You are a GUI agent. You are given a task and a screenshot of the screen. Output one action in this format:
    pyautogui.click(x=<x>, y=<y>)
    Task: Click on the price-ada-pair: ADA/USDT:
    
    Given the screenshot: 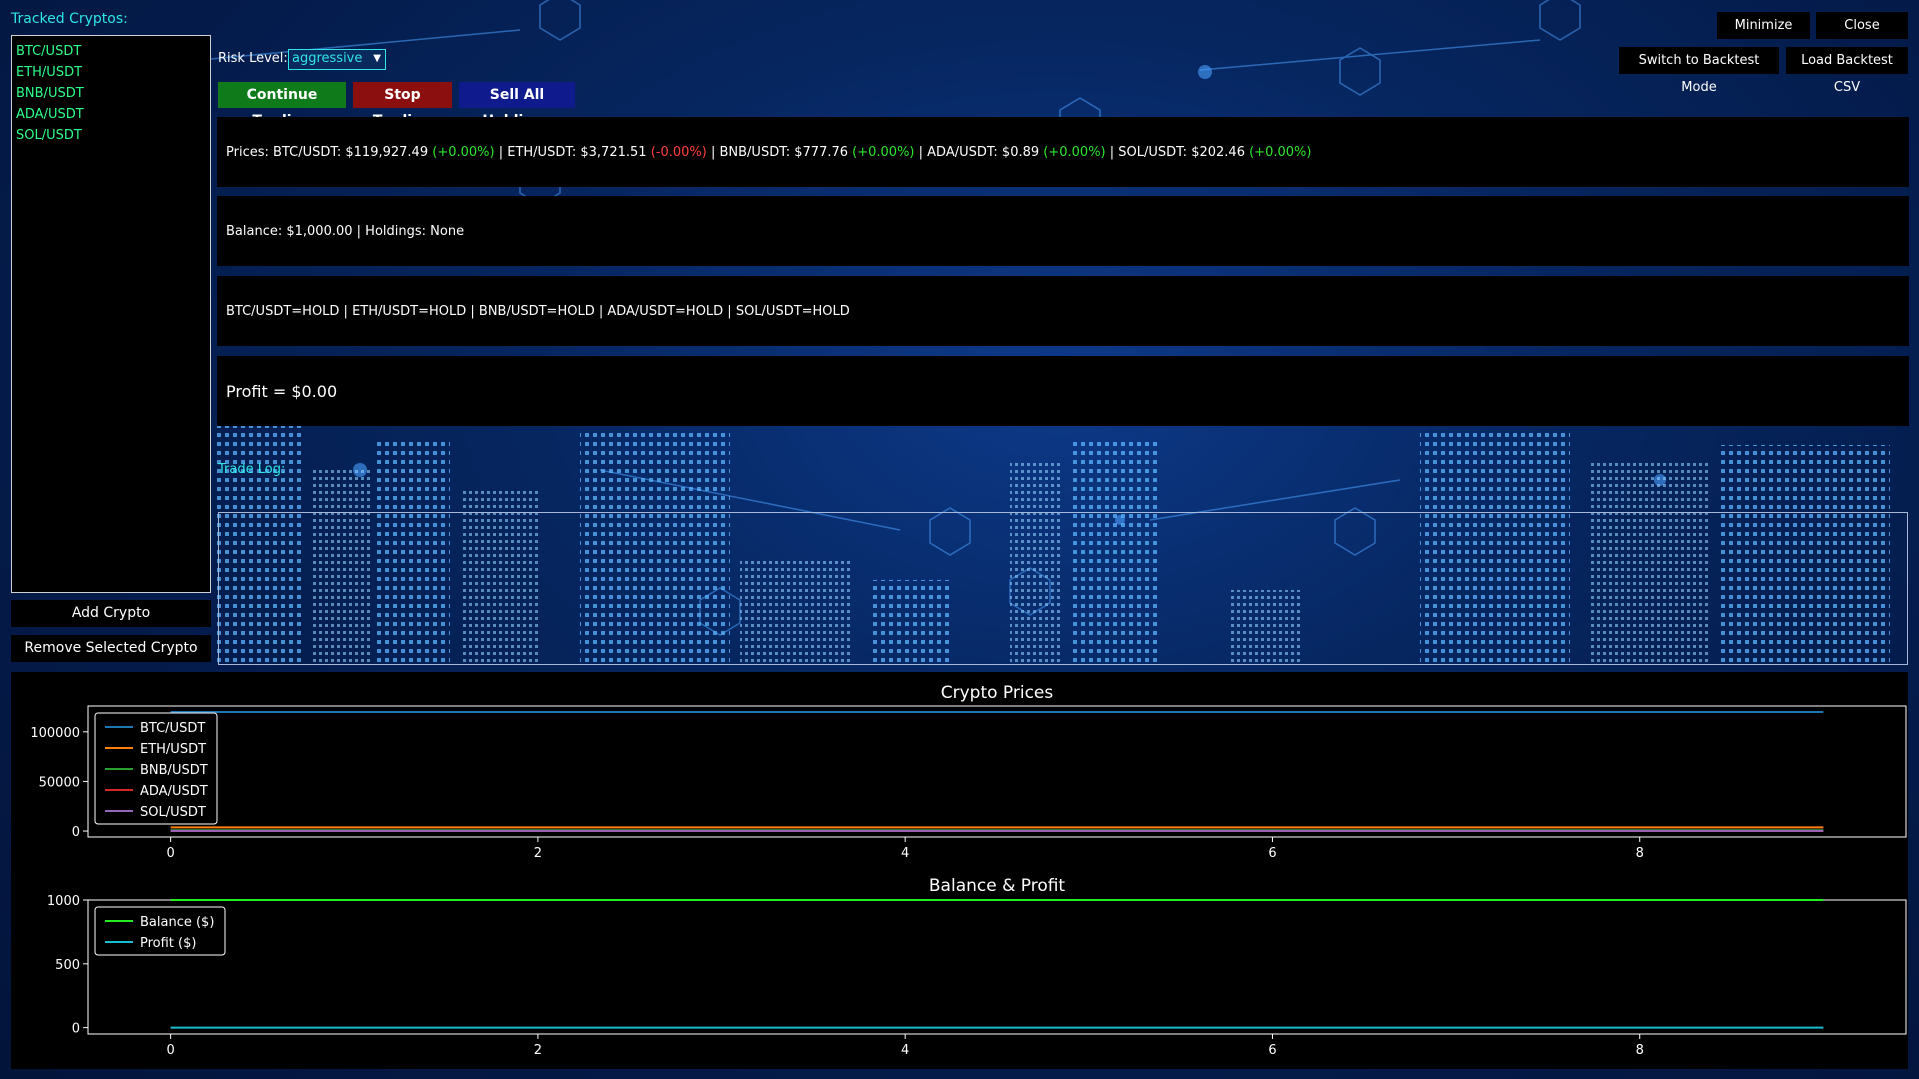 What is the action you would take?
    pyautogui.click(x=962, y=152)
    